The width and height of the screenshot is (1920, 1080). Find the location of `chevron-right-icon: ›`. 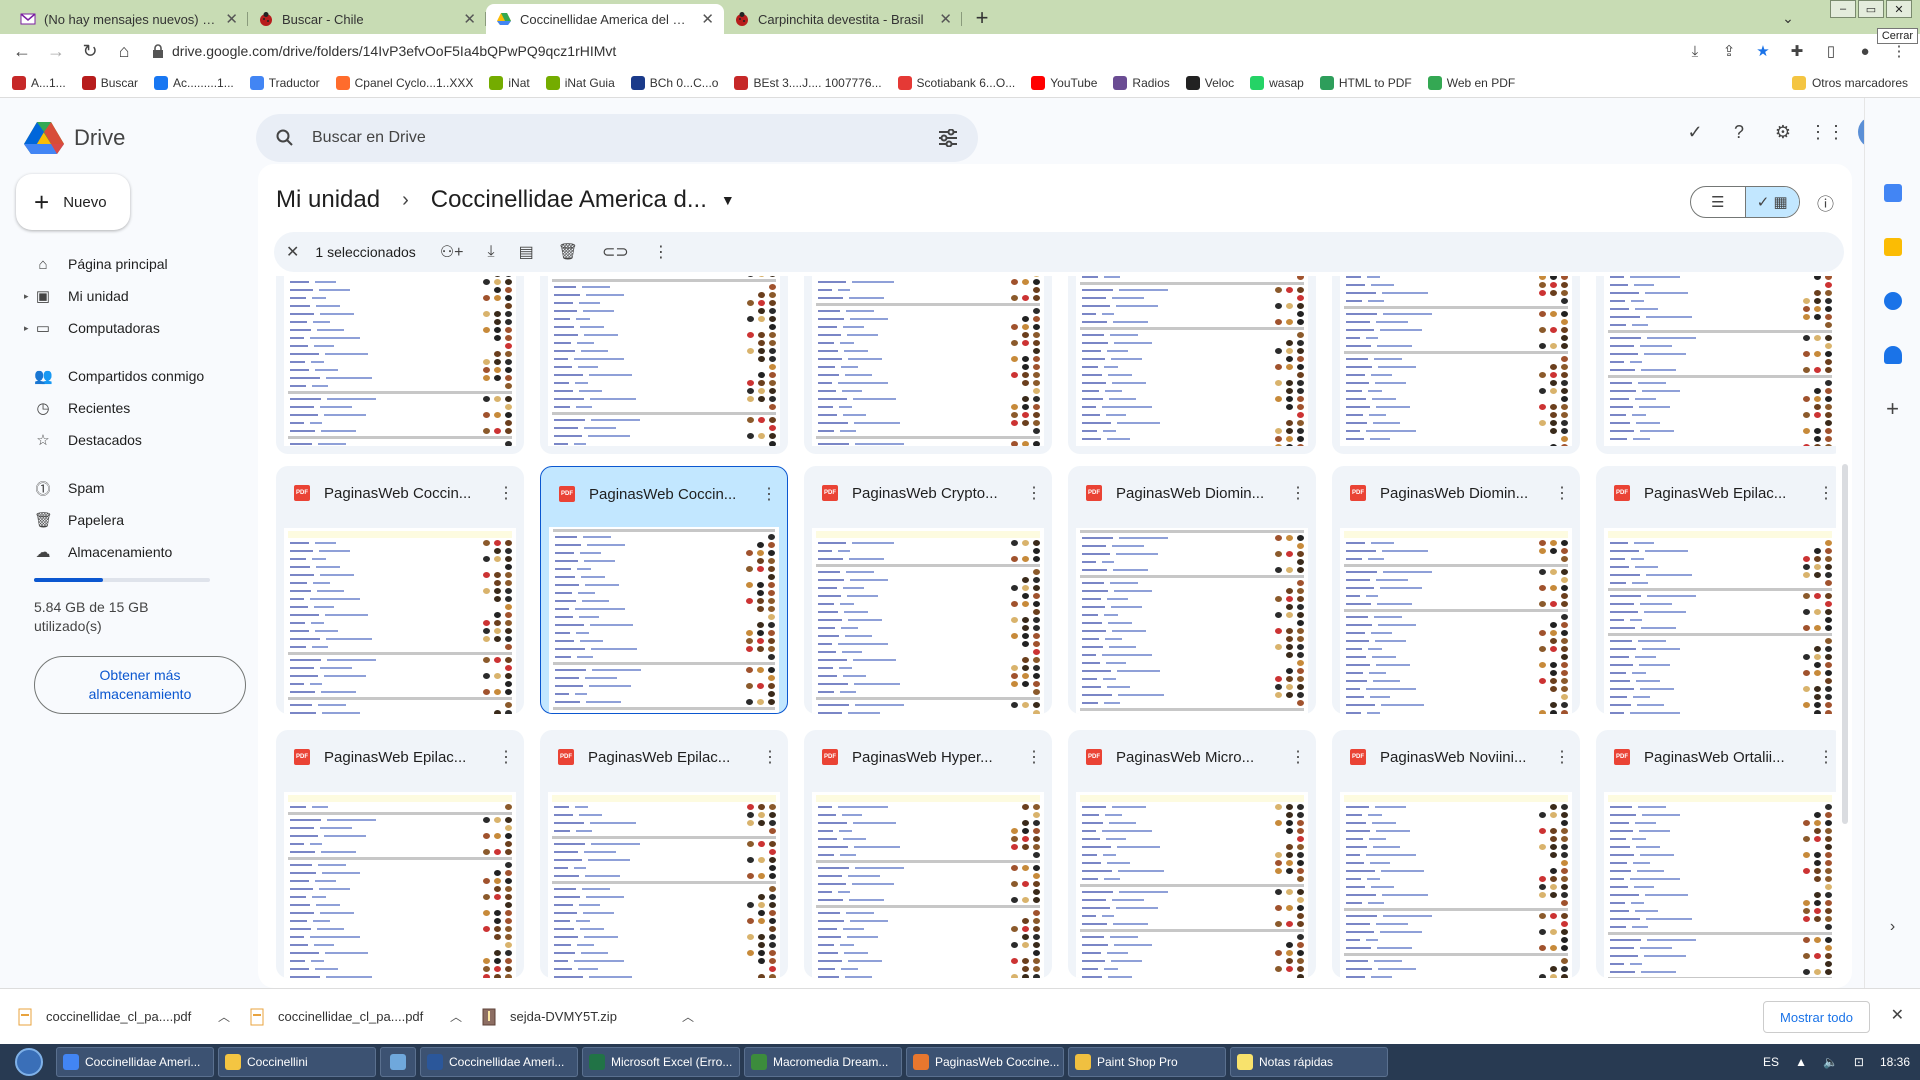

chevron-right-icon: › is located at coordinates (1893, 927).